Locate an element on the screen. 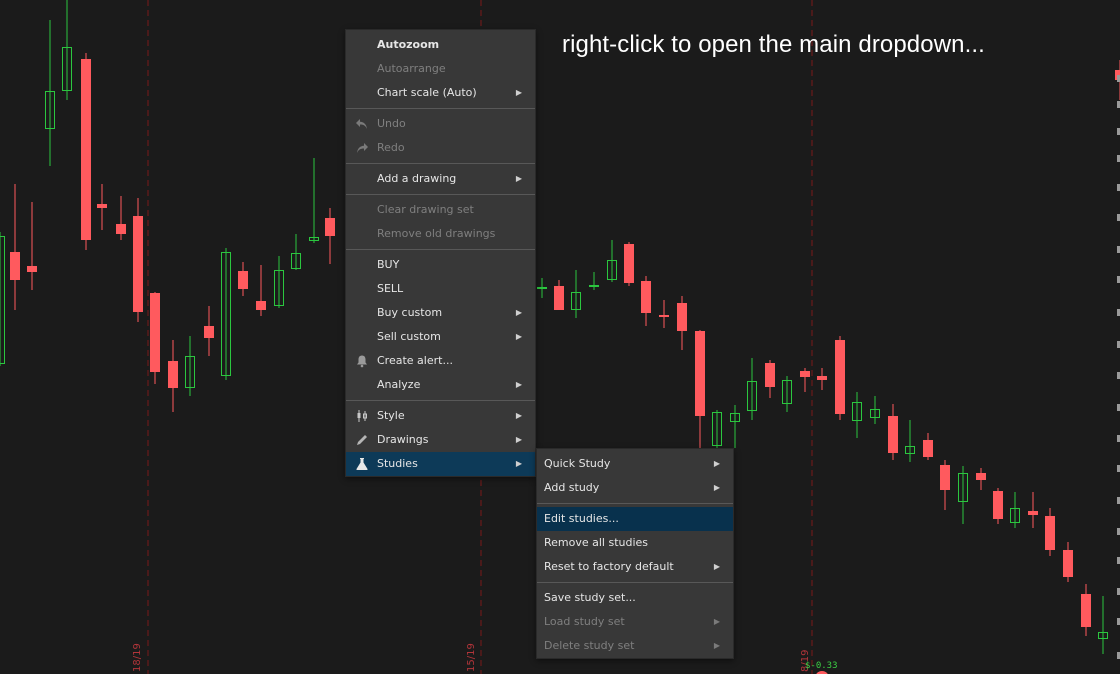 The width and height of the screenshot is (1120, 674). menu-item-studies: Studies ▶ is located at coordinates (440, 464).